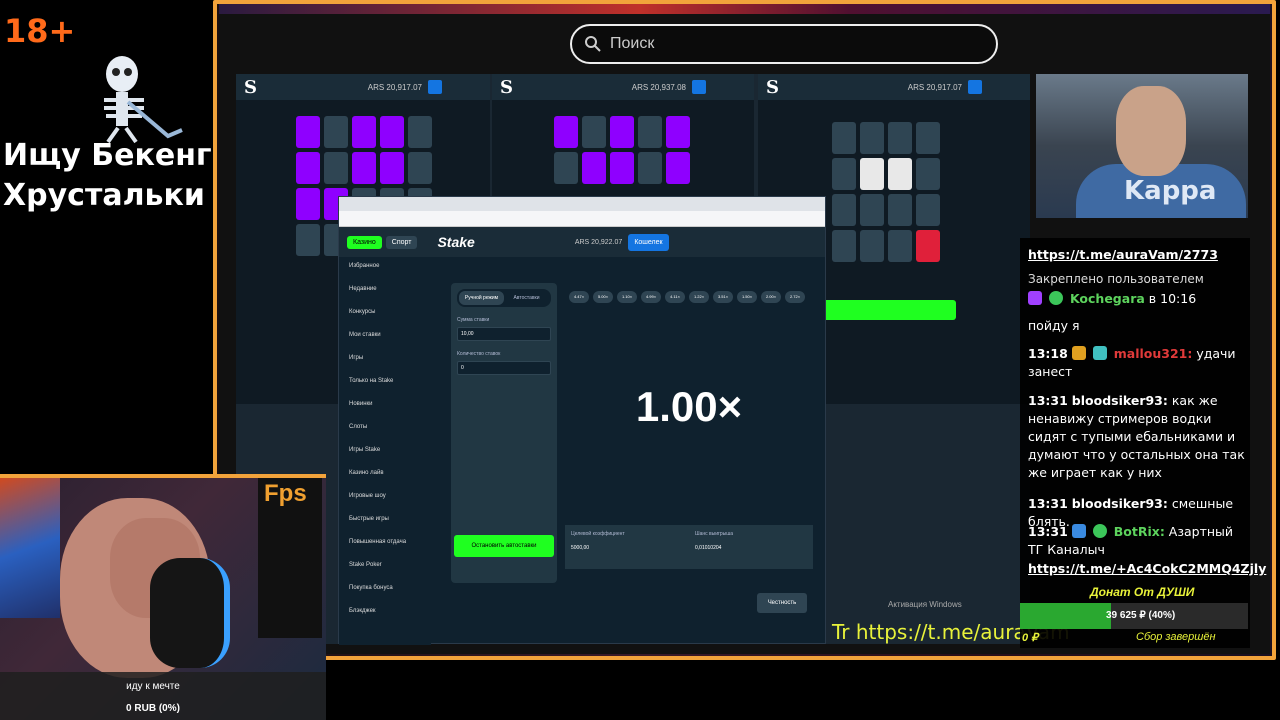  What do you see at coordinates (886, 192) in the screenshot?
I see `dice-grid` at bounding box center [886, 192].